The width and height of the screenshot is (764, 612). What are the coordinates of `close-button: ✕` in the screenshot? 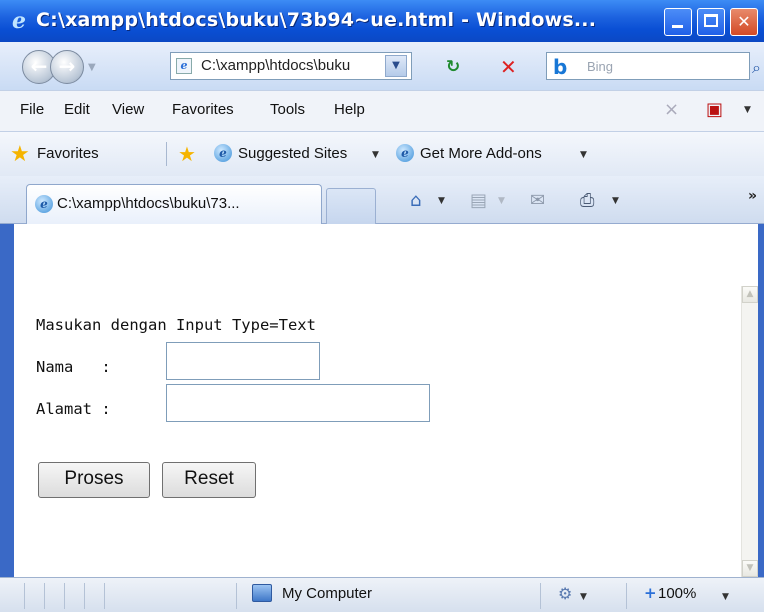 It's located at (744, 22).